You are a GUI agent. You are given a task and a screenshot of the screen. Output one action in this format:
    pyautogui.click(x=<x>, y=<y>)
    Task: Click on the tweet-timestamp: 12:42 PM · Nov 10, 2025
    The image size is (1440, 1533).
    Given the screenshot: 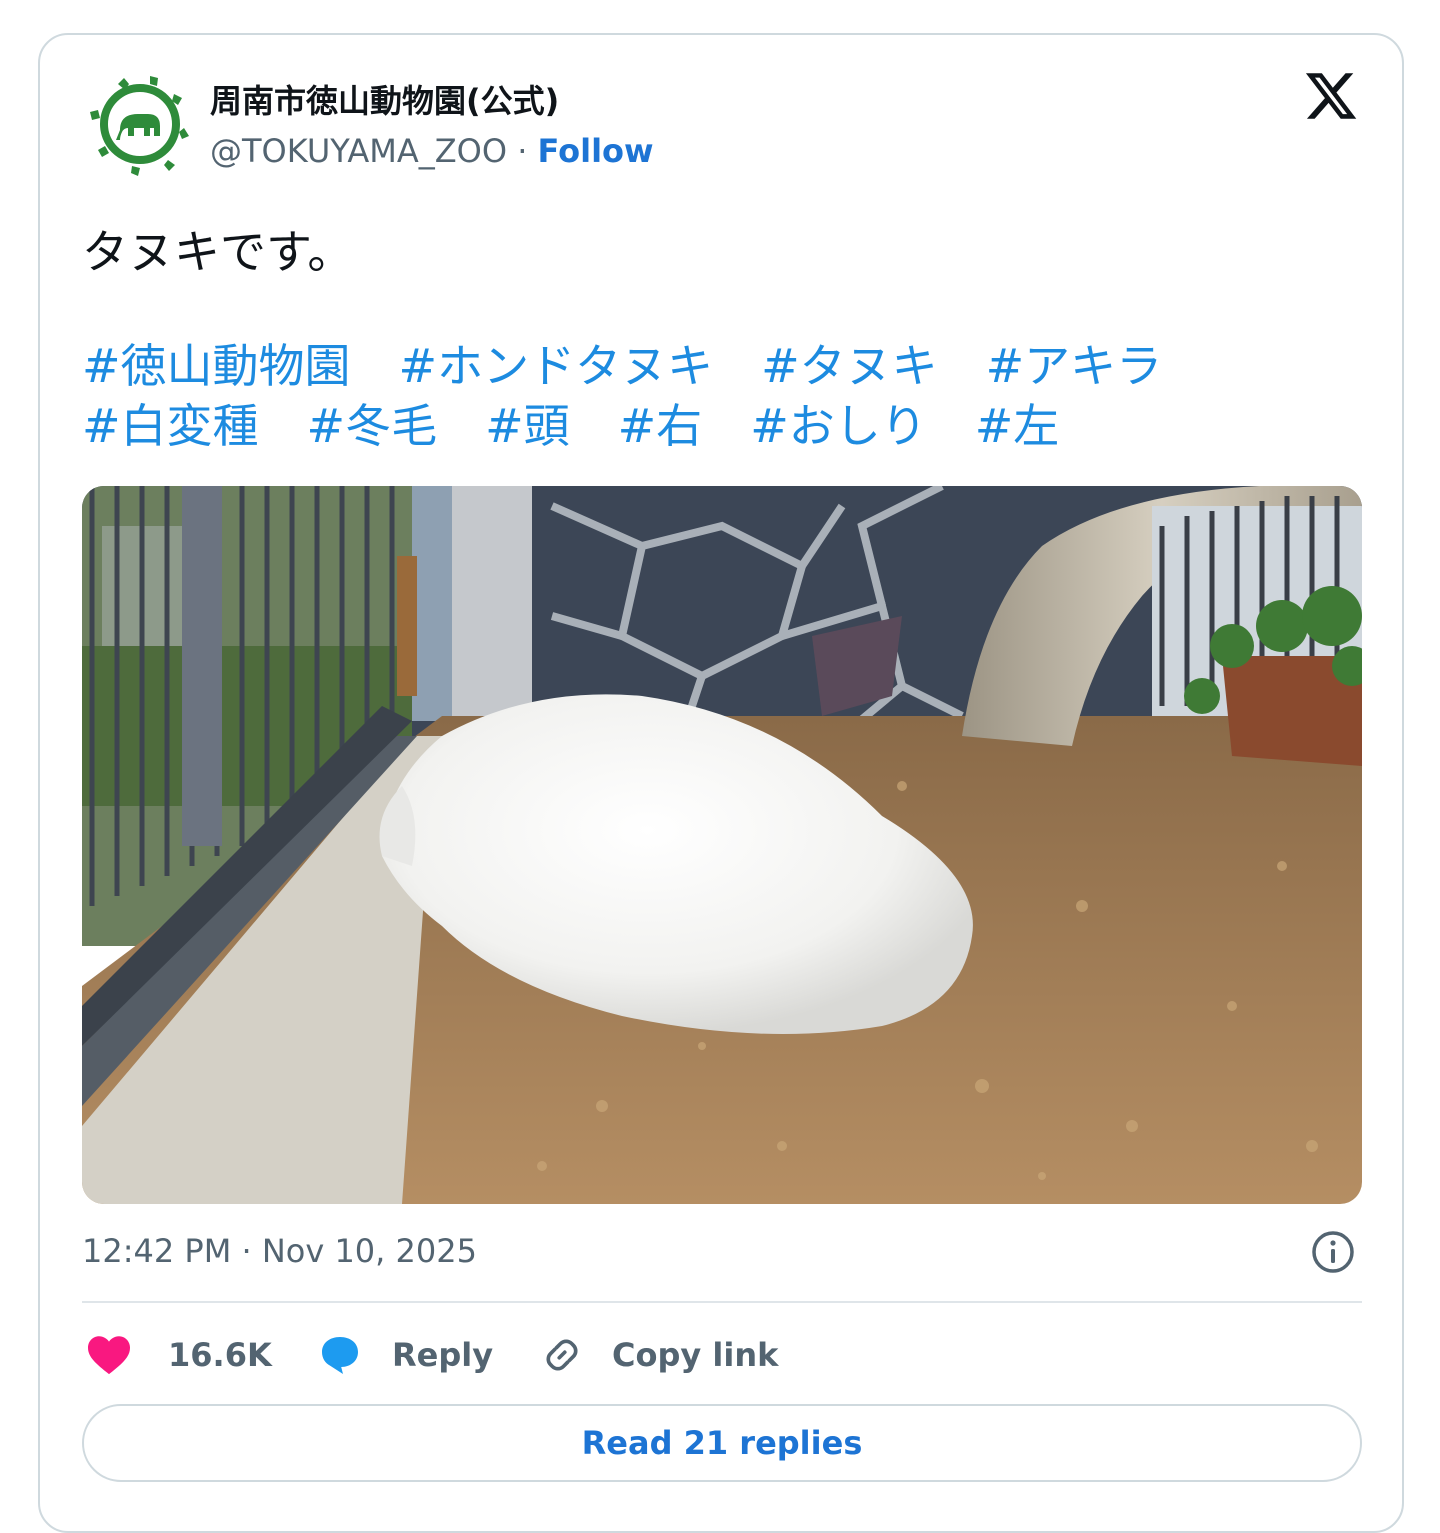 What is the action you would take?
    pyautogui.click(x=279, y=1251)
    